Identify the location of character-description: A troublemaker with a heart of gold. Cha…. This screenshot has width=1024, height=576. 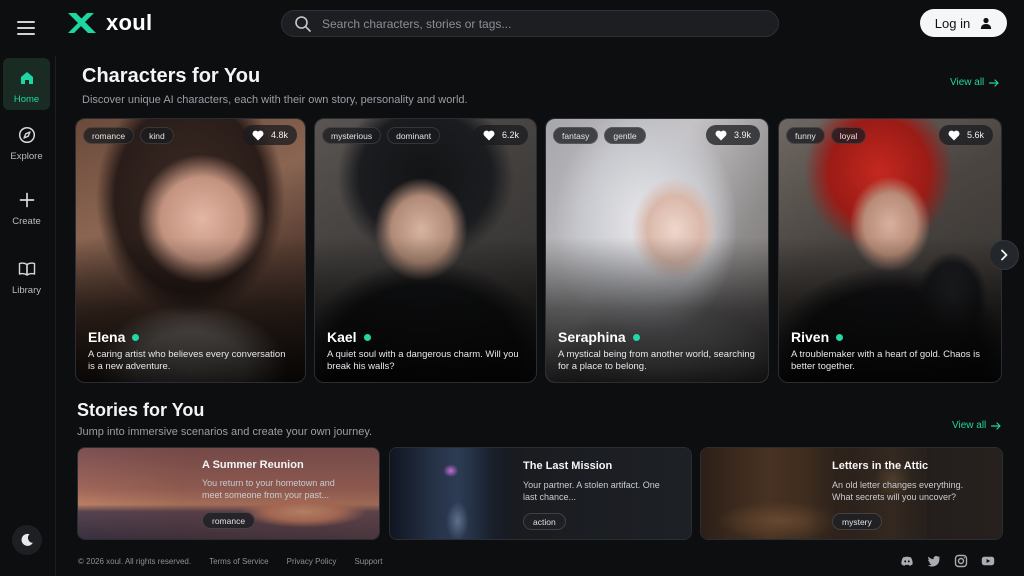
(886, 360).